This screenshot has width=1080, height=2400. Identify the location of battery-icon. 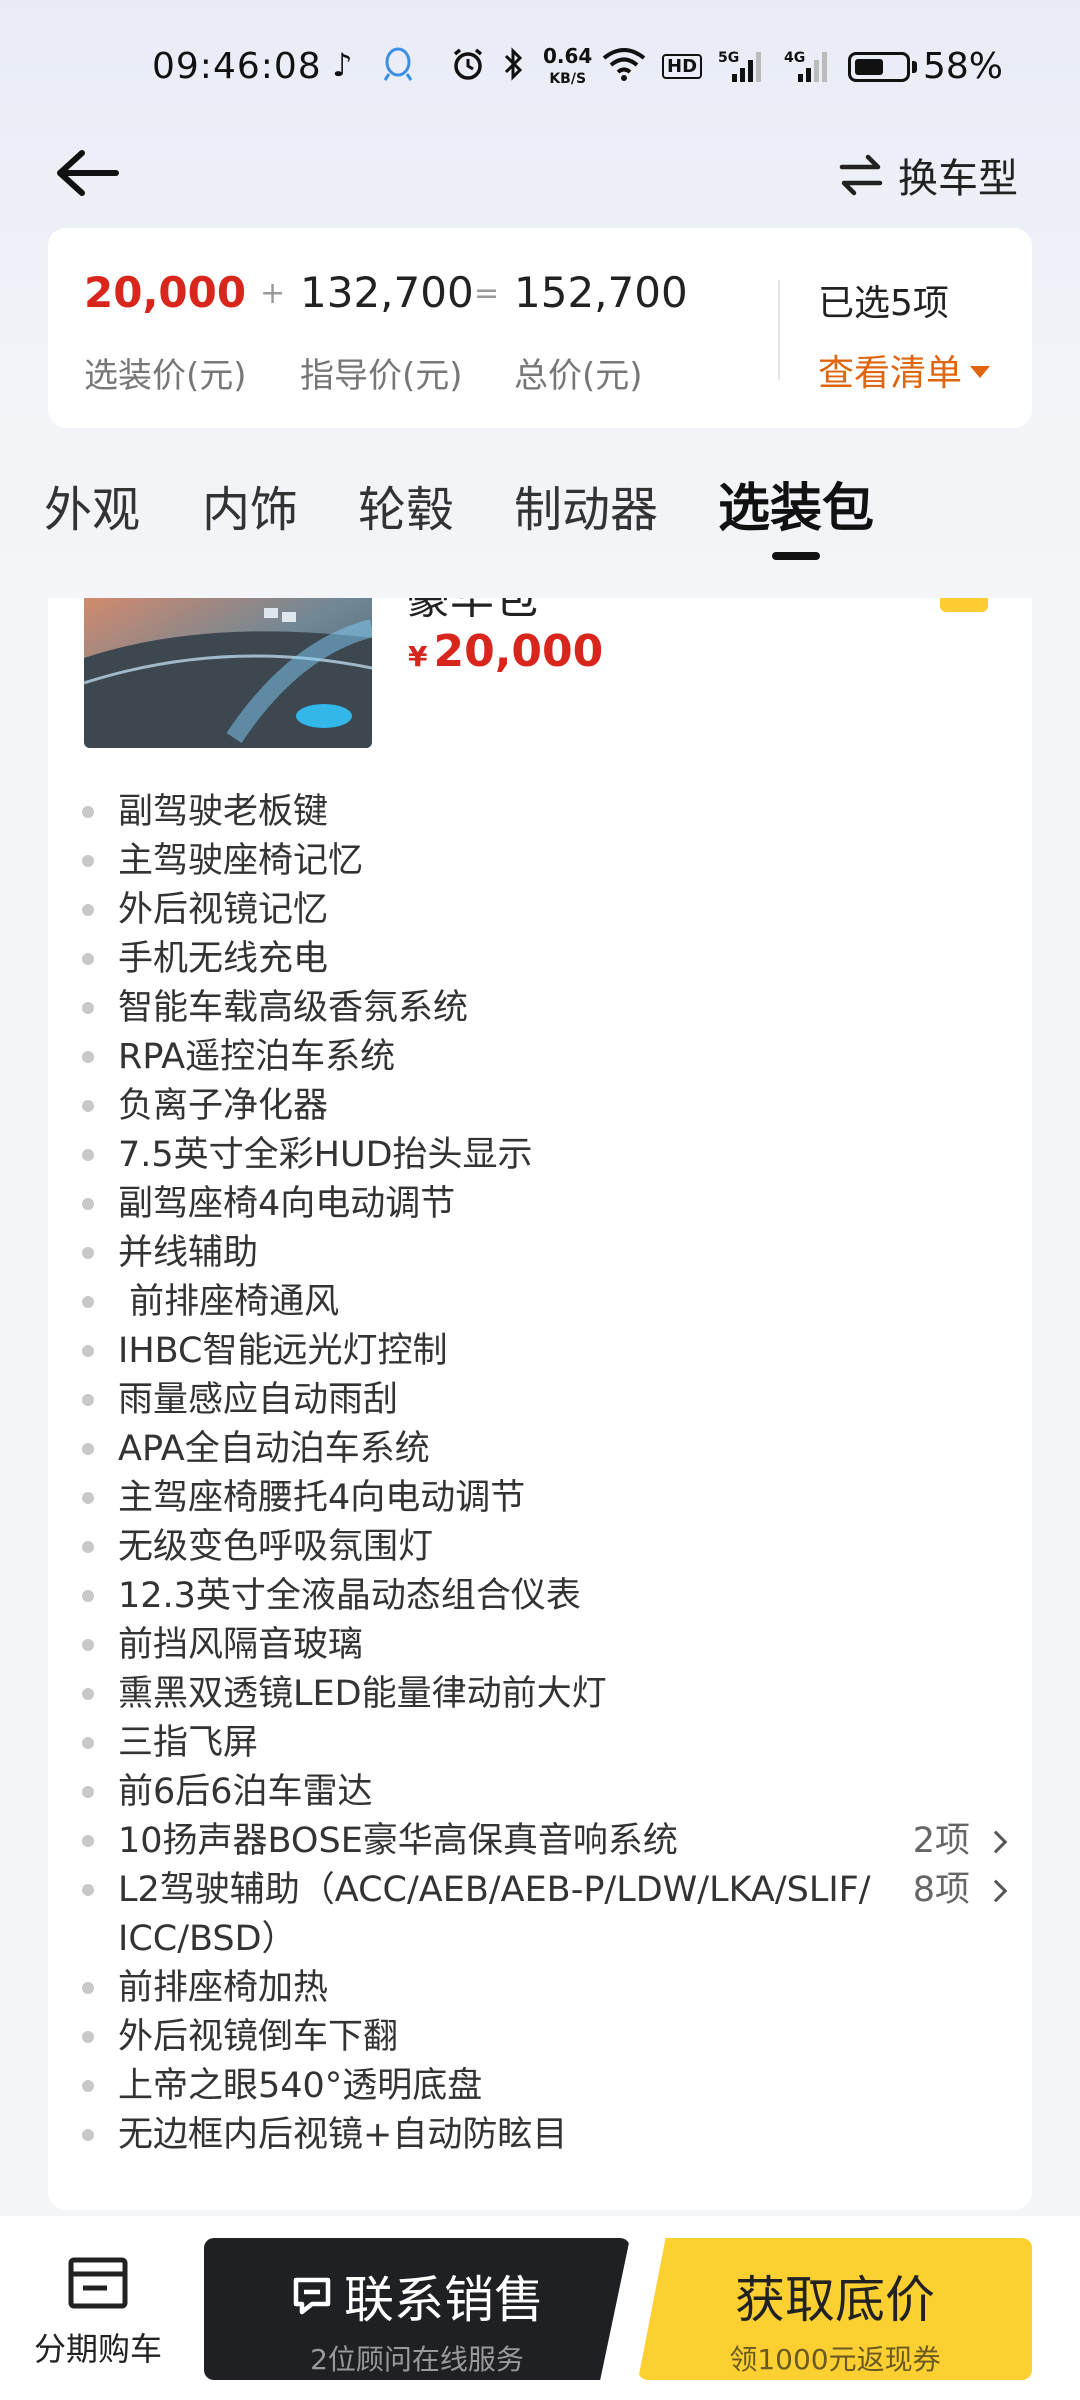
(879, 67).